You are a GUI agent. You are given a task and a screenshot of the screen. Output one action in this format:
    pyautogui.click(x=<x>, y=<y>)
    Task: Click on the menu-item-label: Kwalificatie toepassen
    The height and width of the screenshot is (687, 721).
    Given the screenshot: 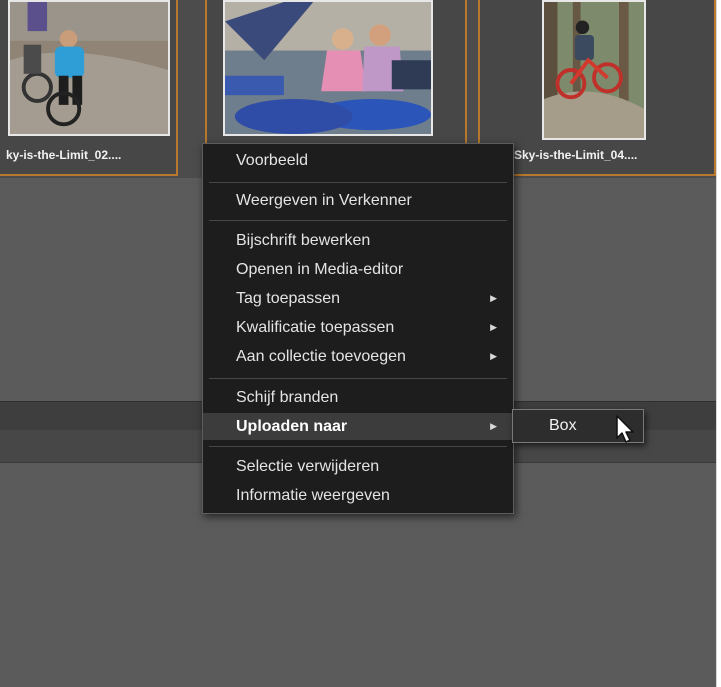 What is the action you would take?
    pyautogui.click(x=315, y=327)
    